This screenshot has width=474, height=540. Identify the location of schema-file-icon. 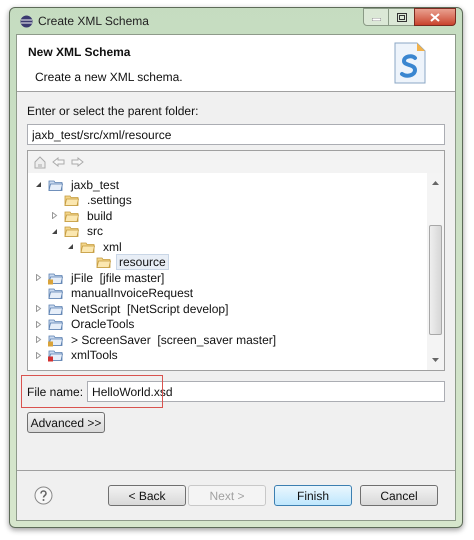
(410, 63).